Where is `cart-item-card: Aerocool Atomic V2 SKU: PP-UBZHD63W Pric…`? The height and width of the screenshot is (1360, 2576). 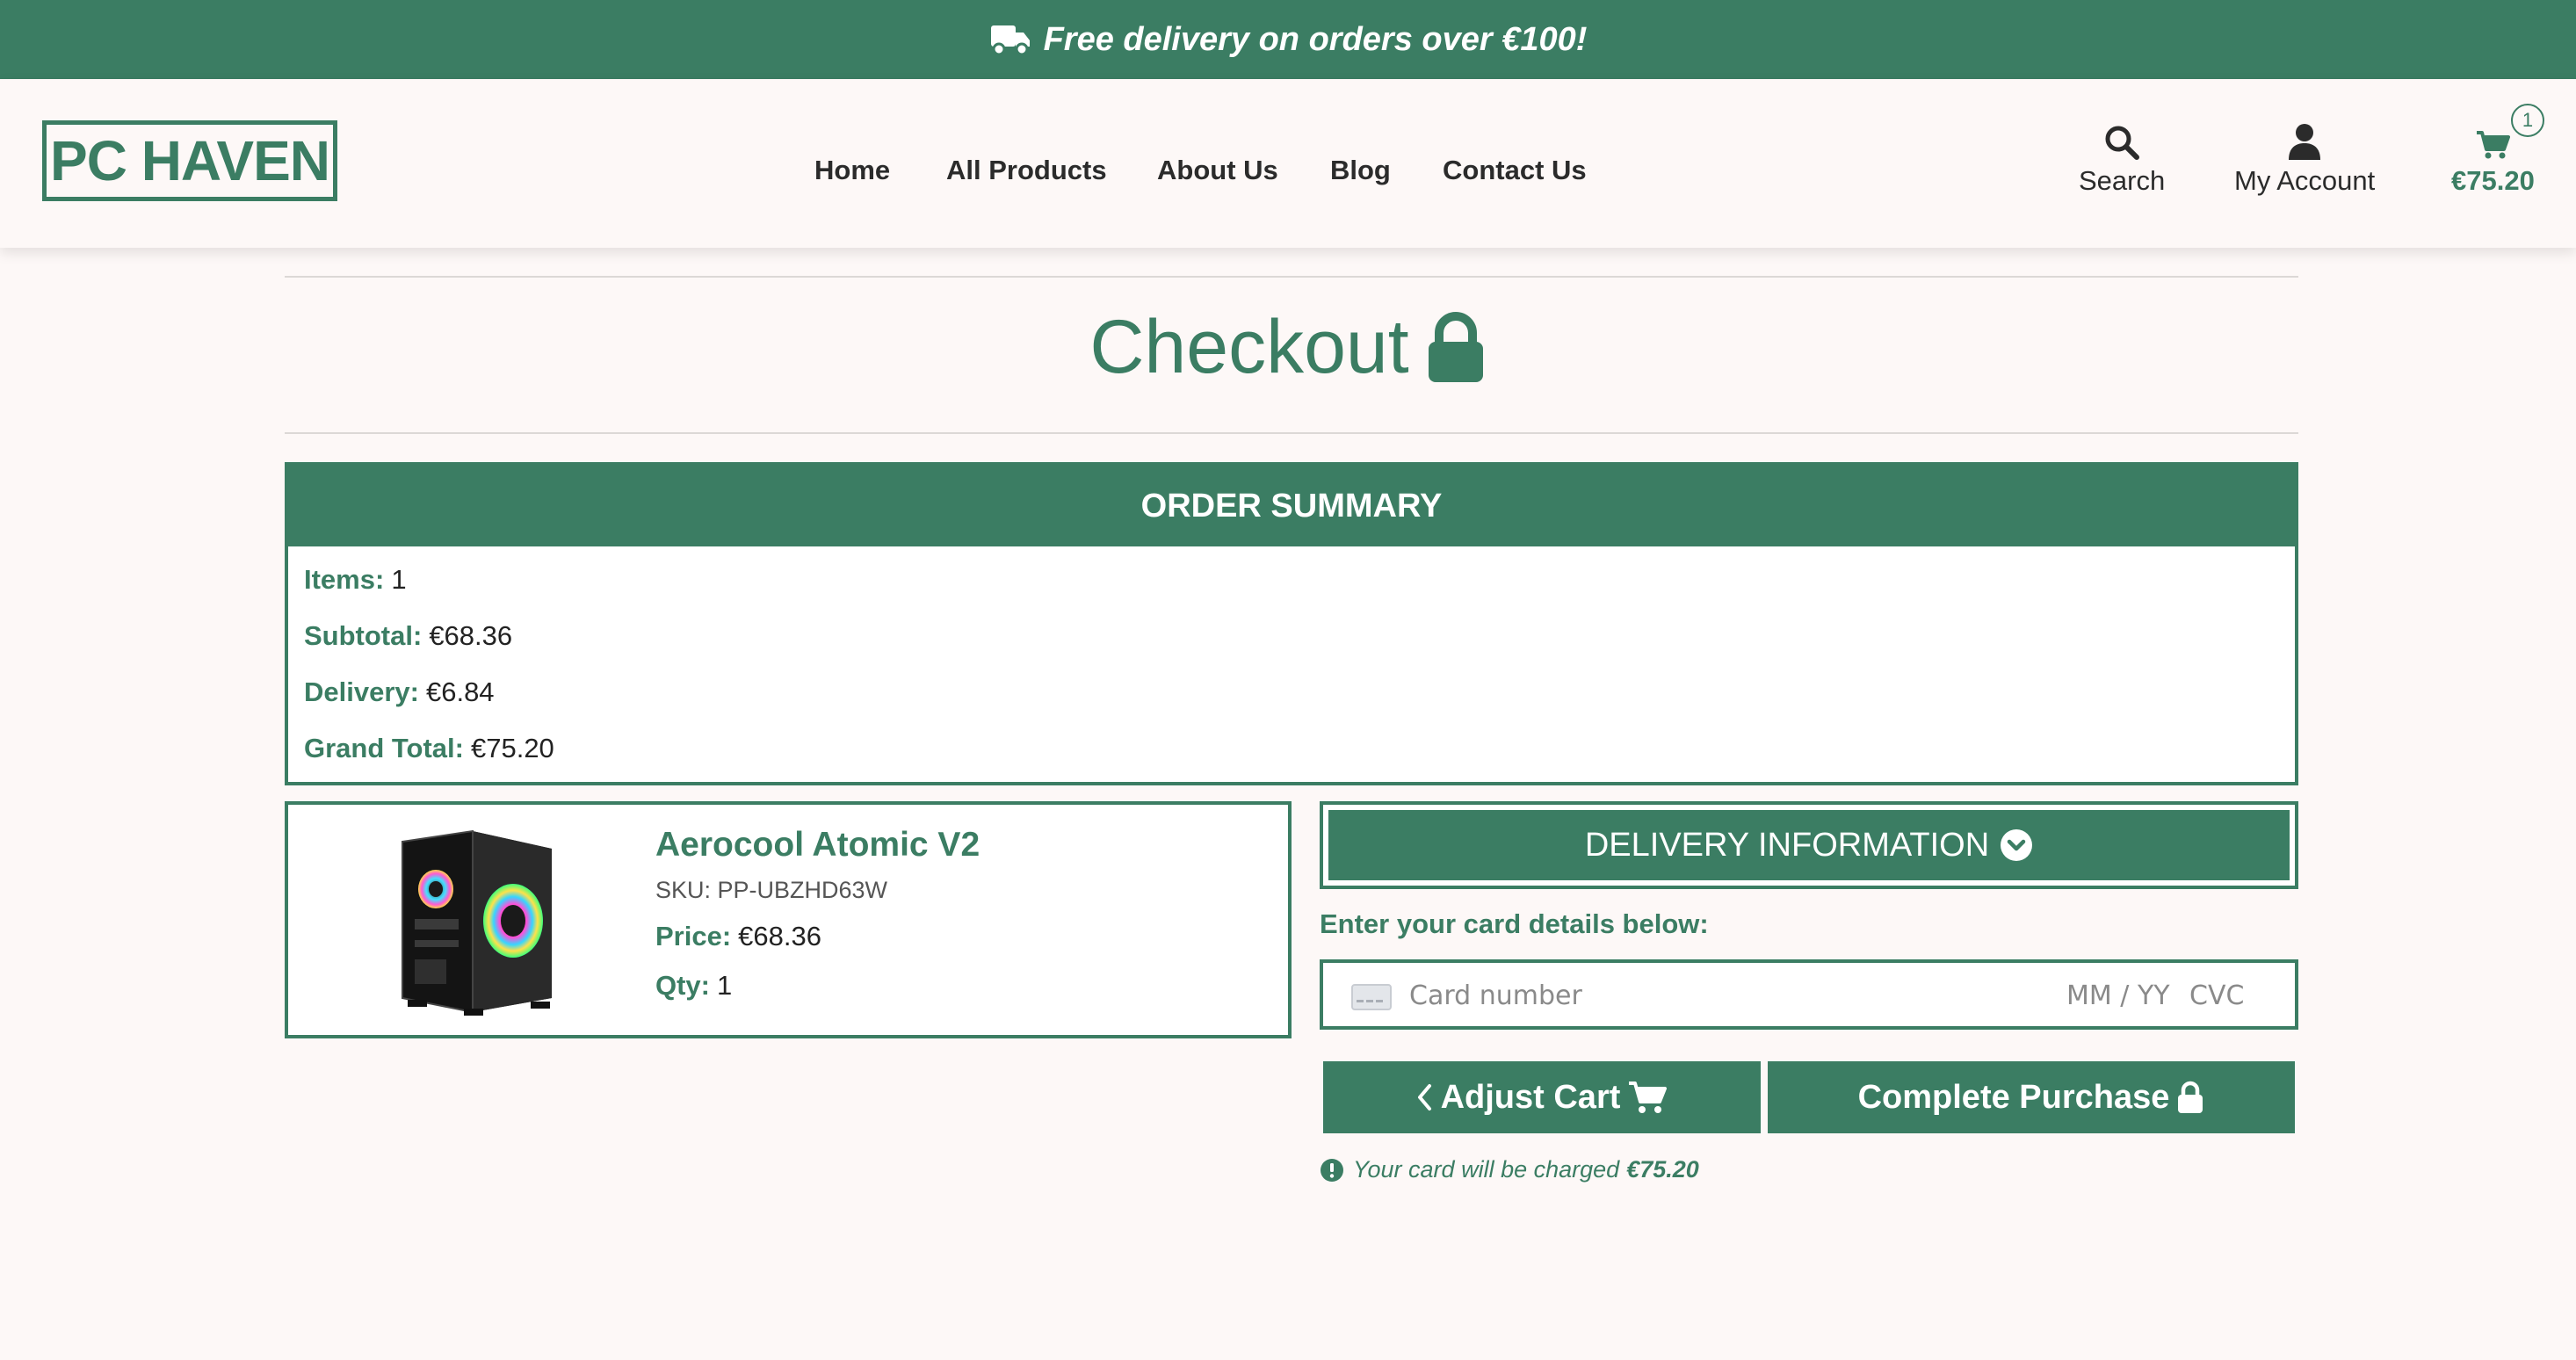
cart-item-card: Aerocool Atomic V2 SKU: PP-UBZHD63W Pric… is located at coordinates (788, 919).